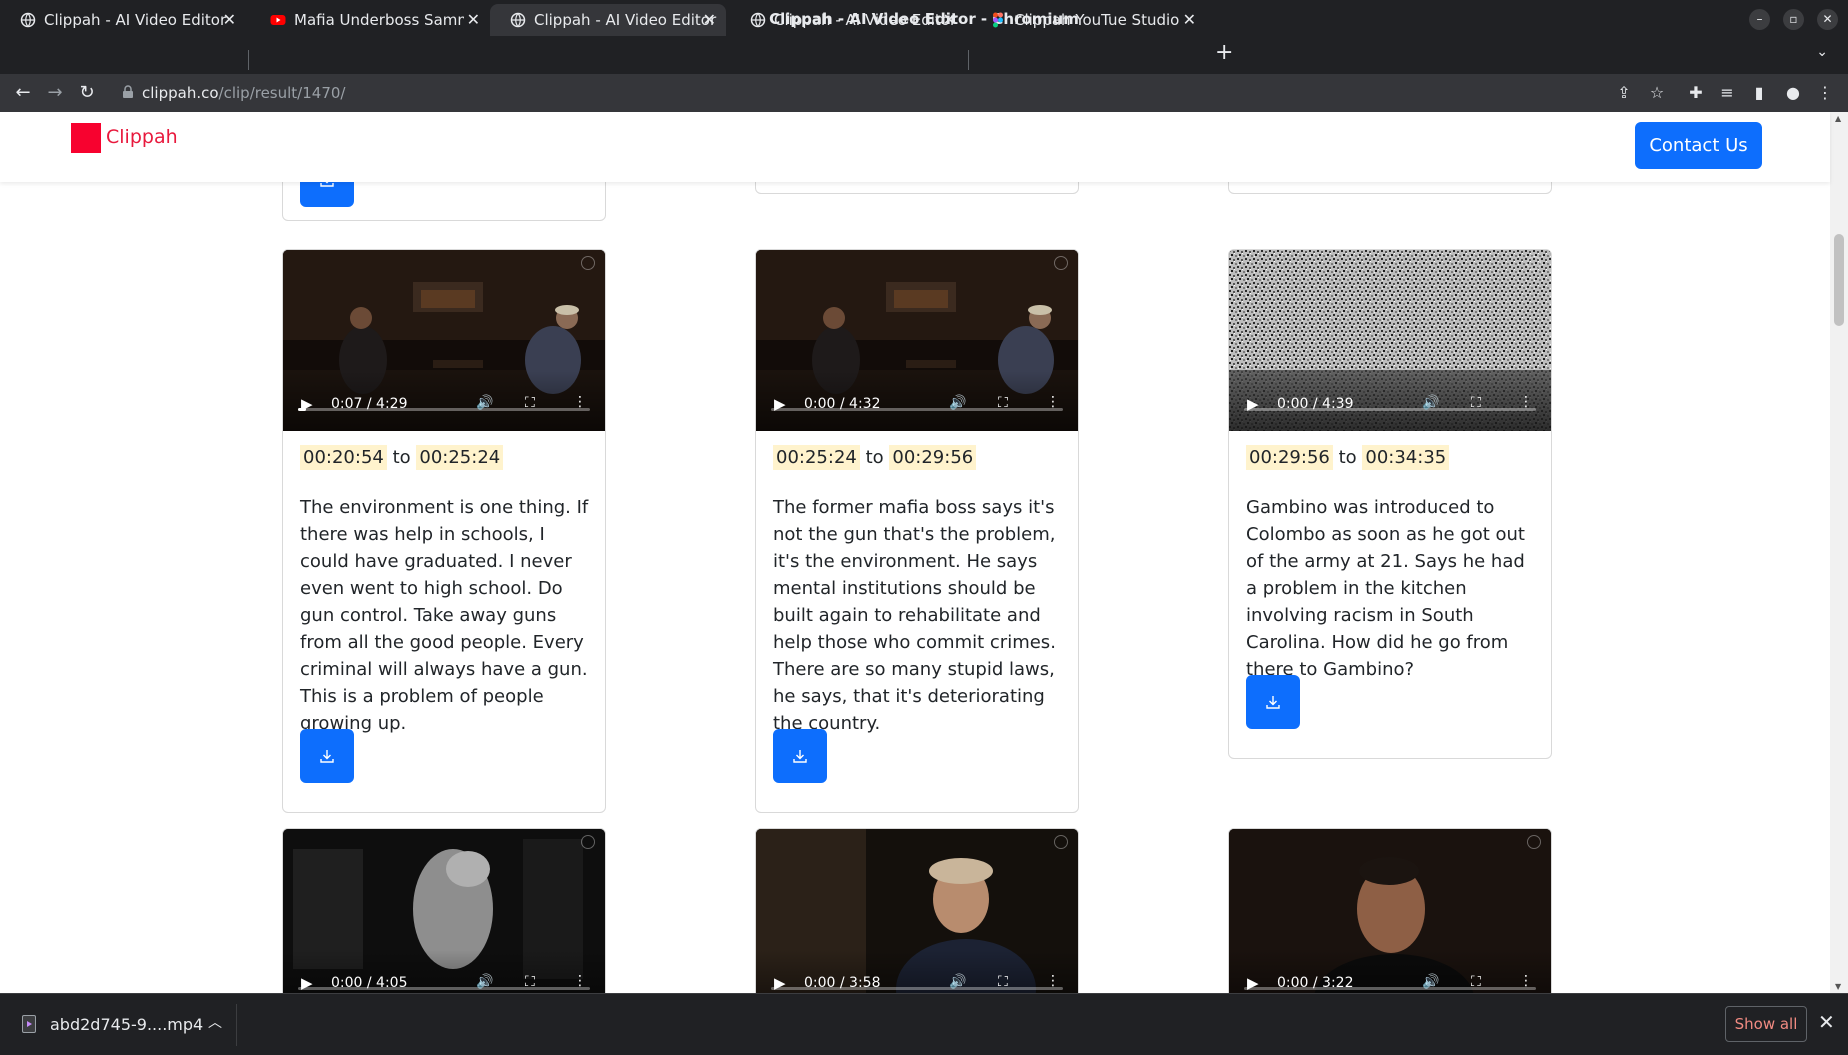 The width and height of the screenshot is (1848, 1055). Describe the element at coordinates (998, 20) in the screenshot. I see `figma-icon` at that location.